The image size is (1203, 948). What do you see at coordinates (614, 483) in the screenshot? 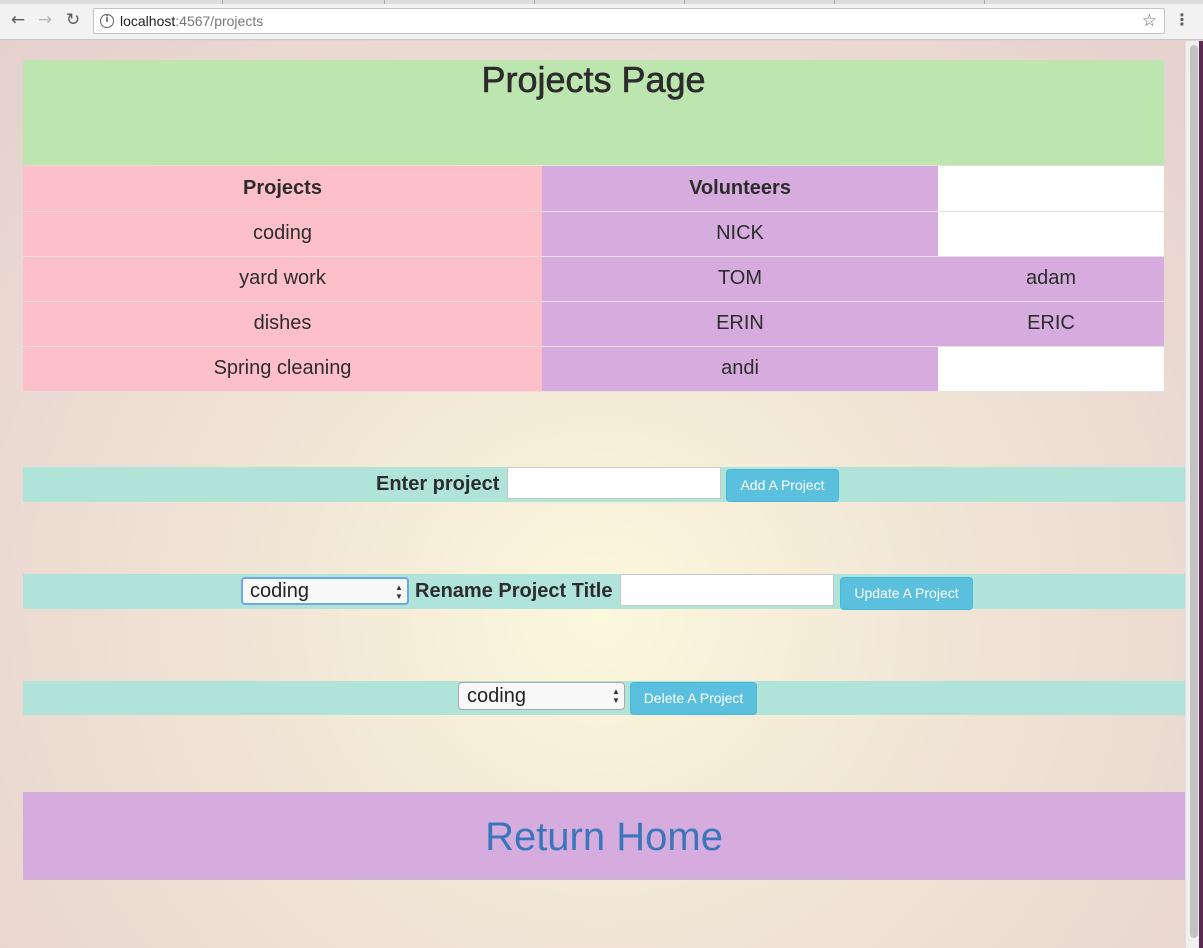
I see `add-project-input` at bounding box center [614, 483].